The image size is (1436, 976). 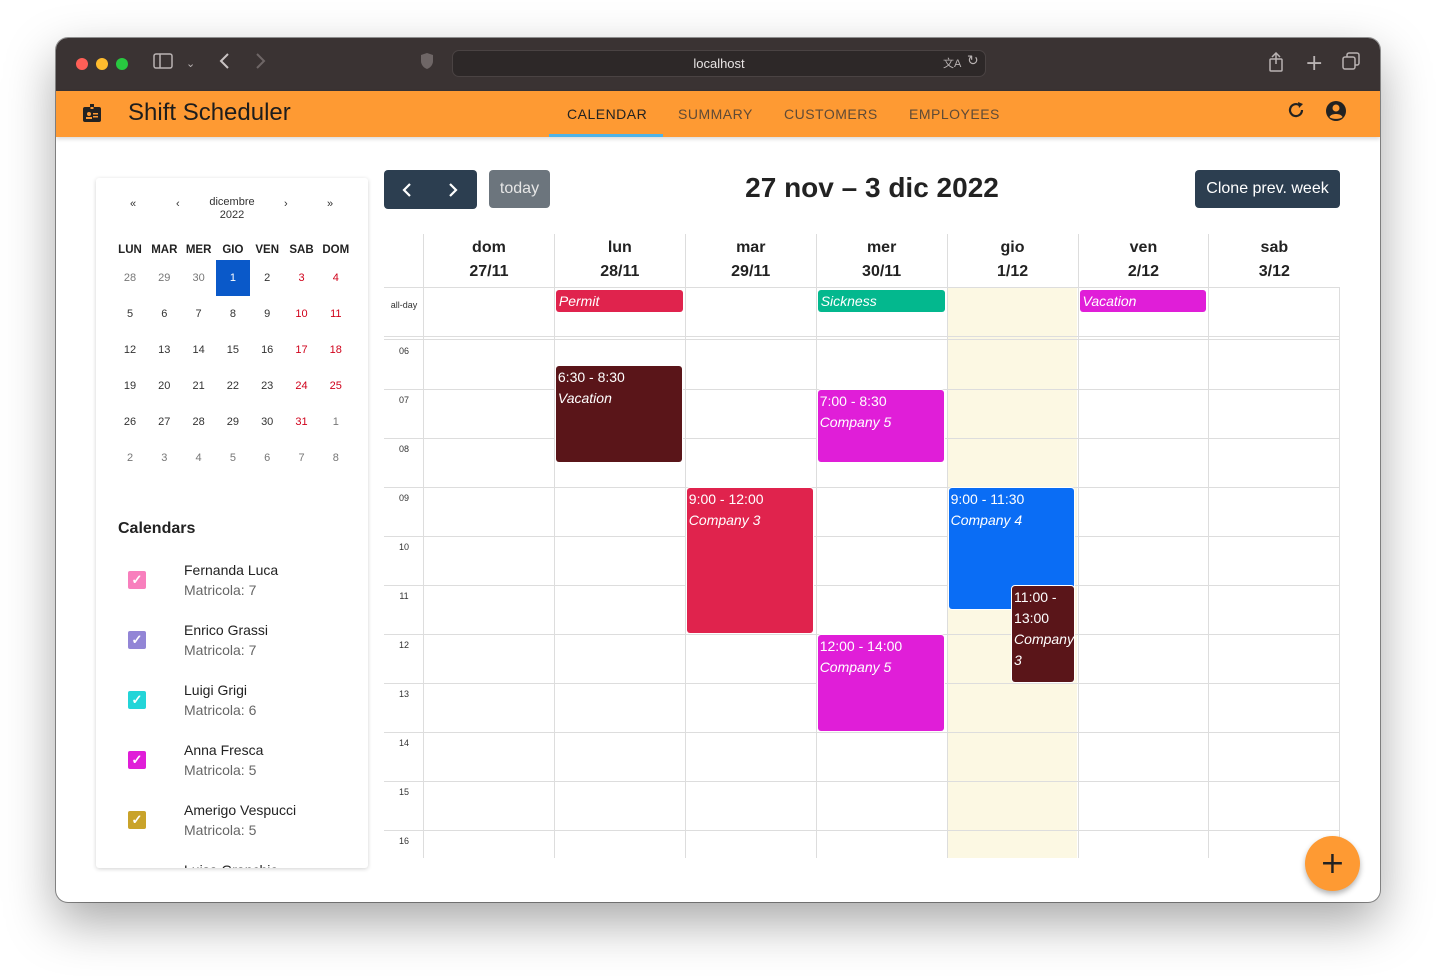 I want to click on shift-event: 12:00 - 14:00 Company 5, so click(x=880, y=683).